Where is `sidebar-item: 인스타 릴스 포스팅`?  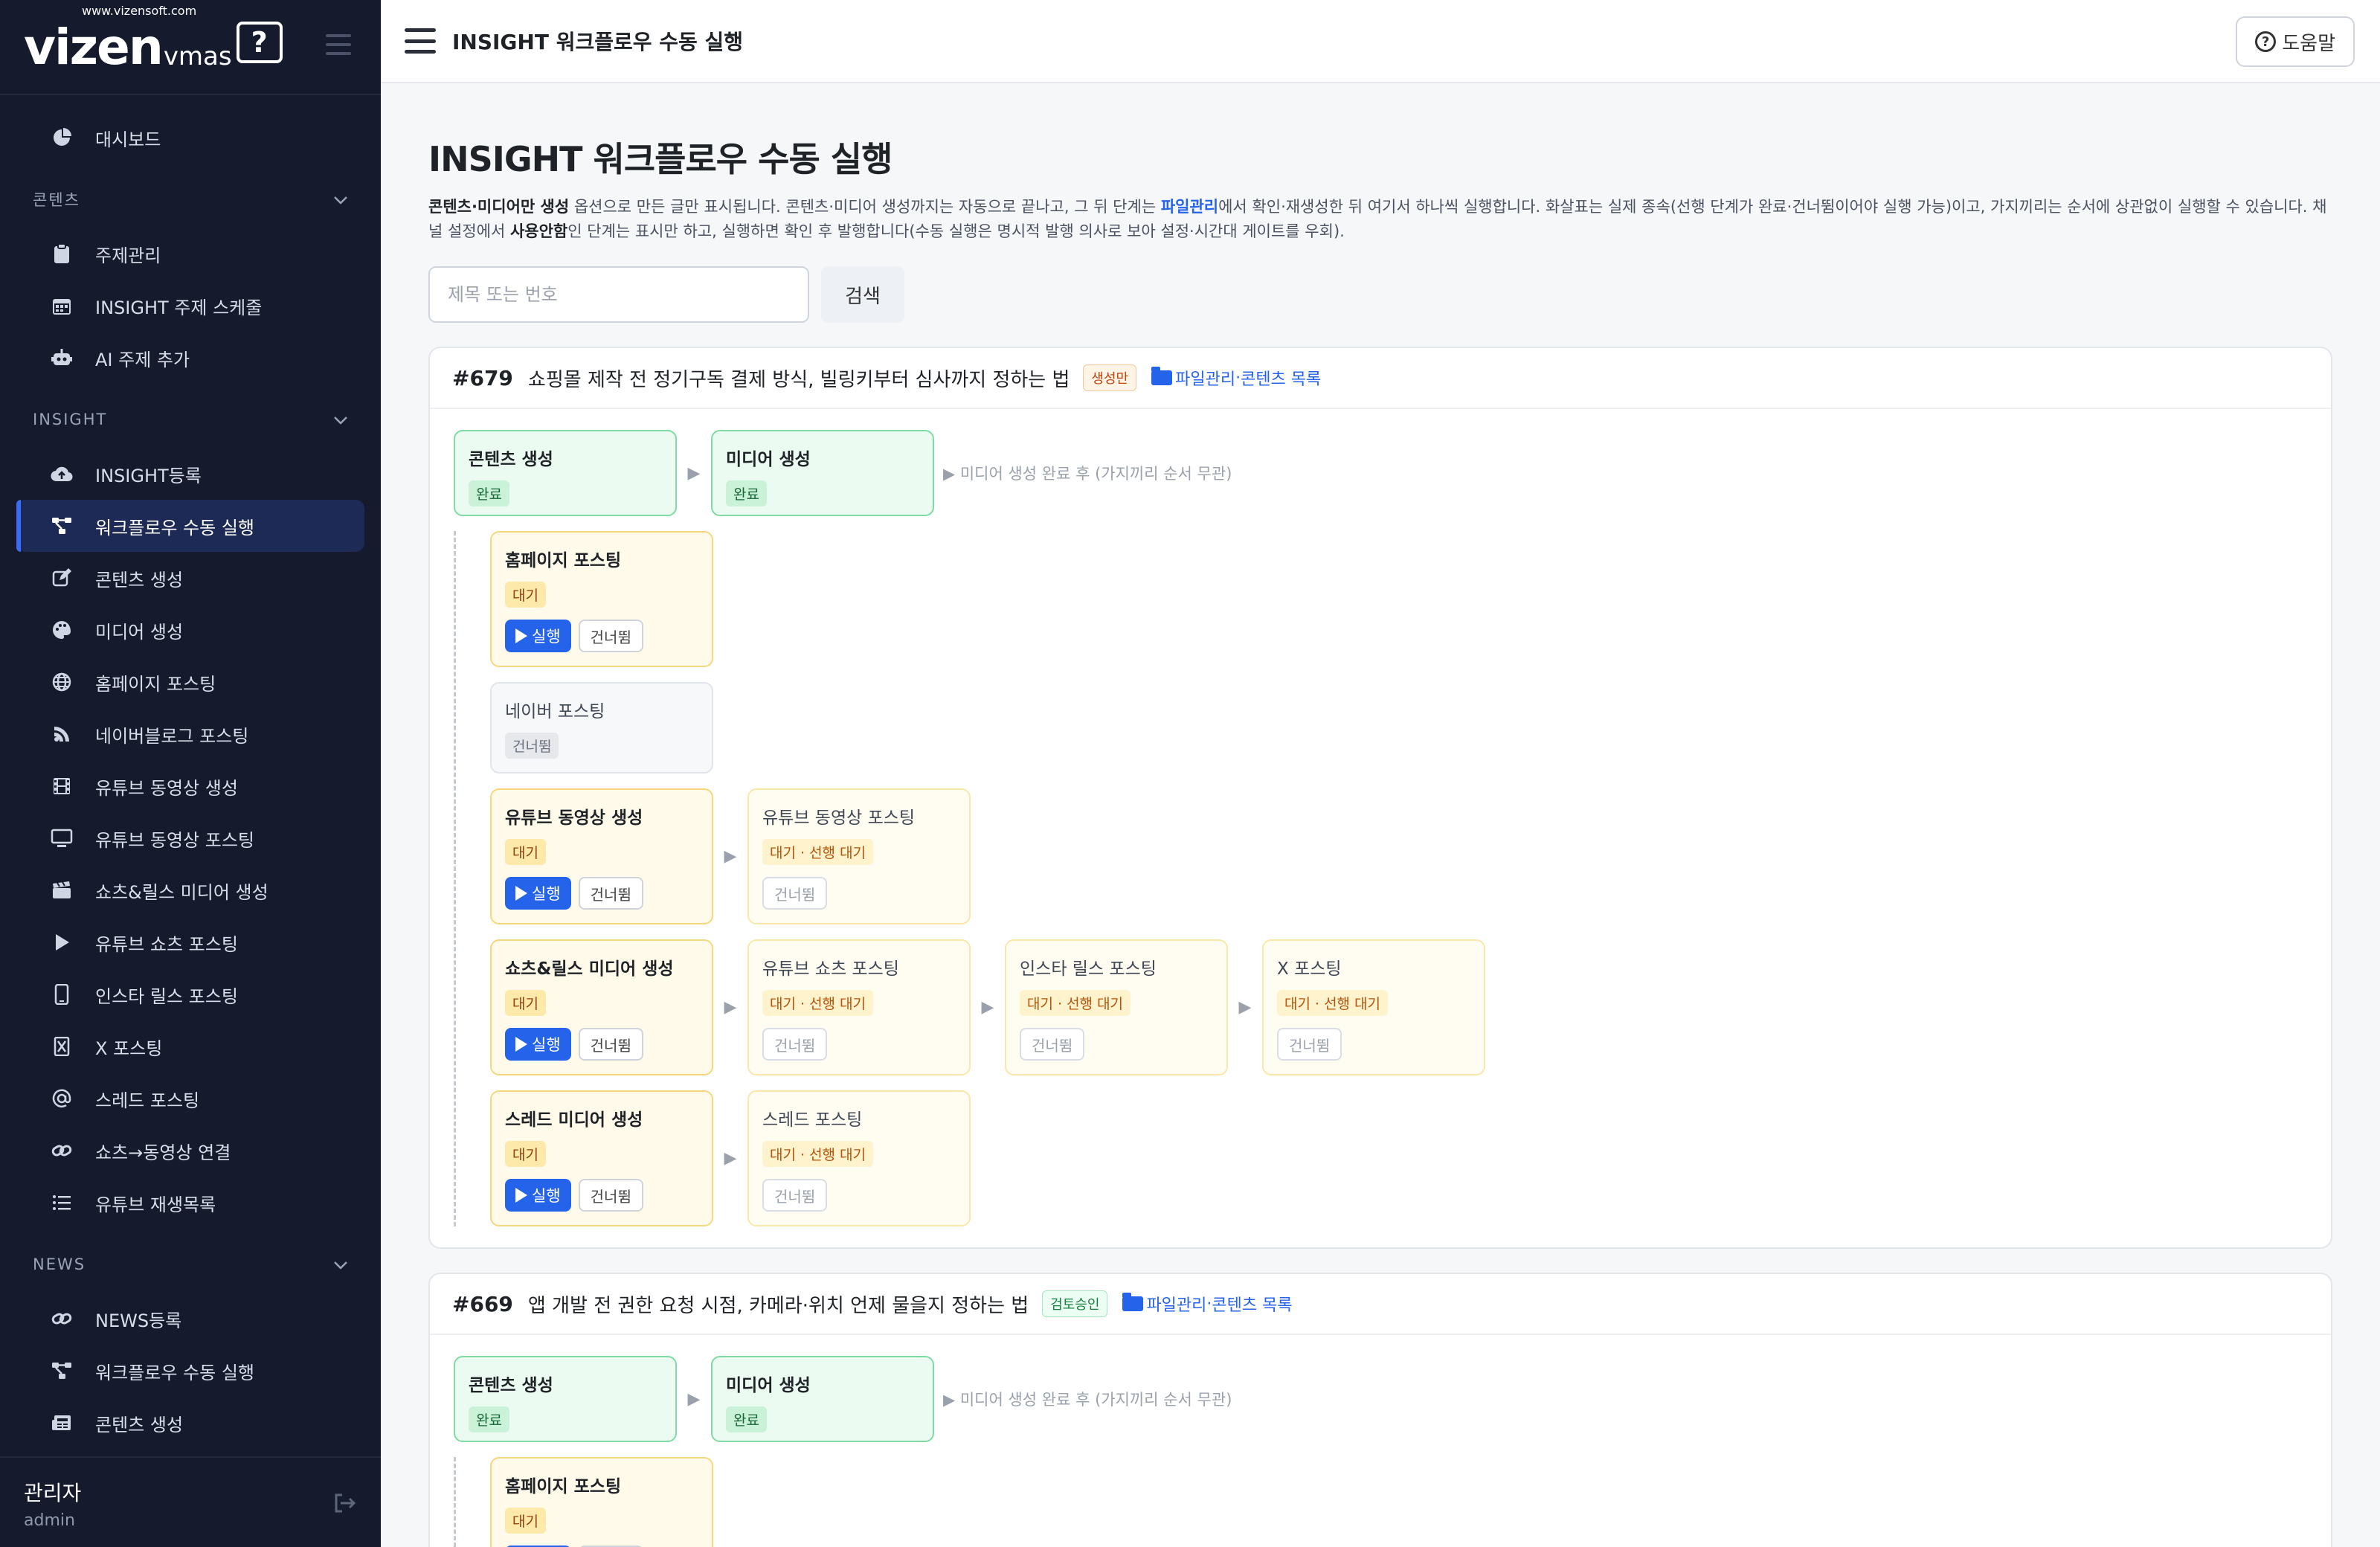 sidebar-item: 인스타 릴스 포스팅 is located at coordinates (190, 994).